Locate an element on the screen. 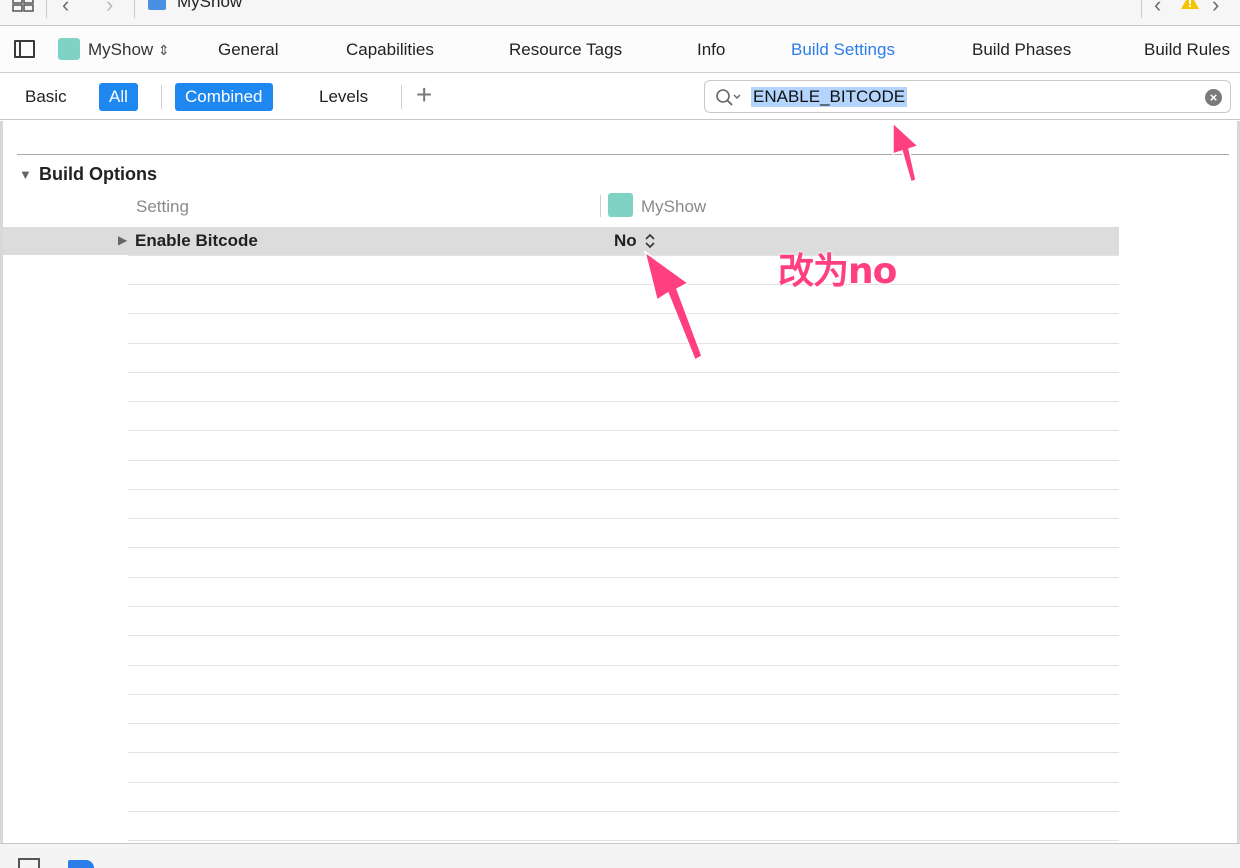 The width and height of the screenshot is (1240, 868). warning-icon is located at coordinates (1190, 5).